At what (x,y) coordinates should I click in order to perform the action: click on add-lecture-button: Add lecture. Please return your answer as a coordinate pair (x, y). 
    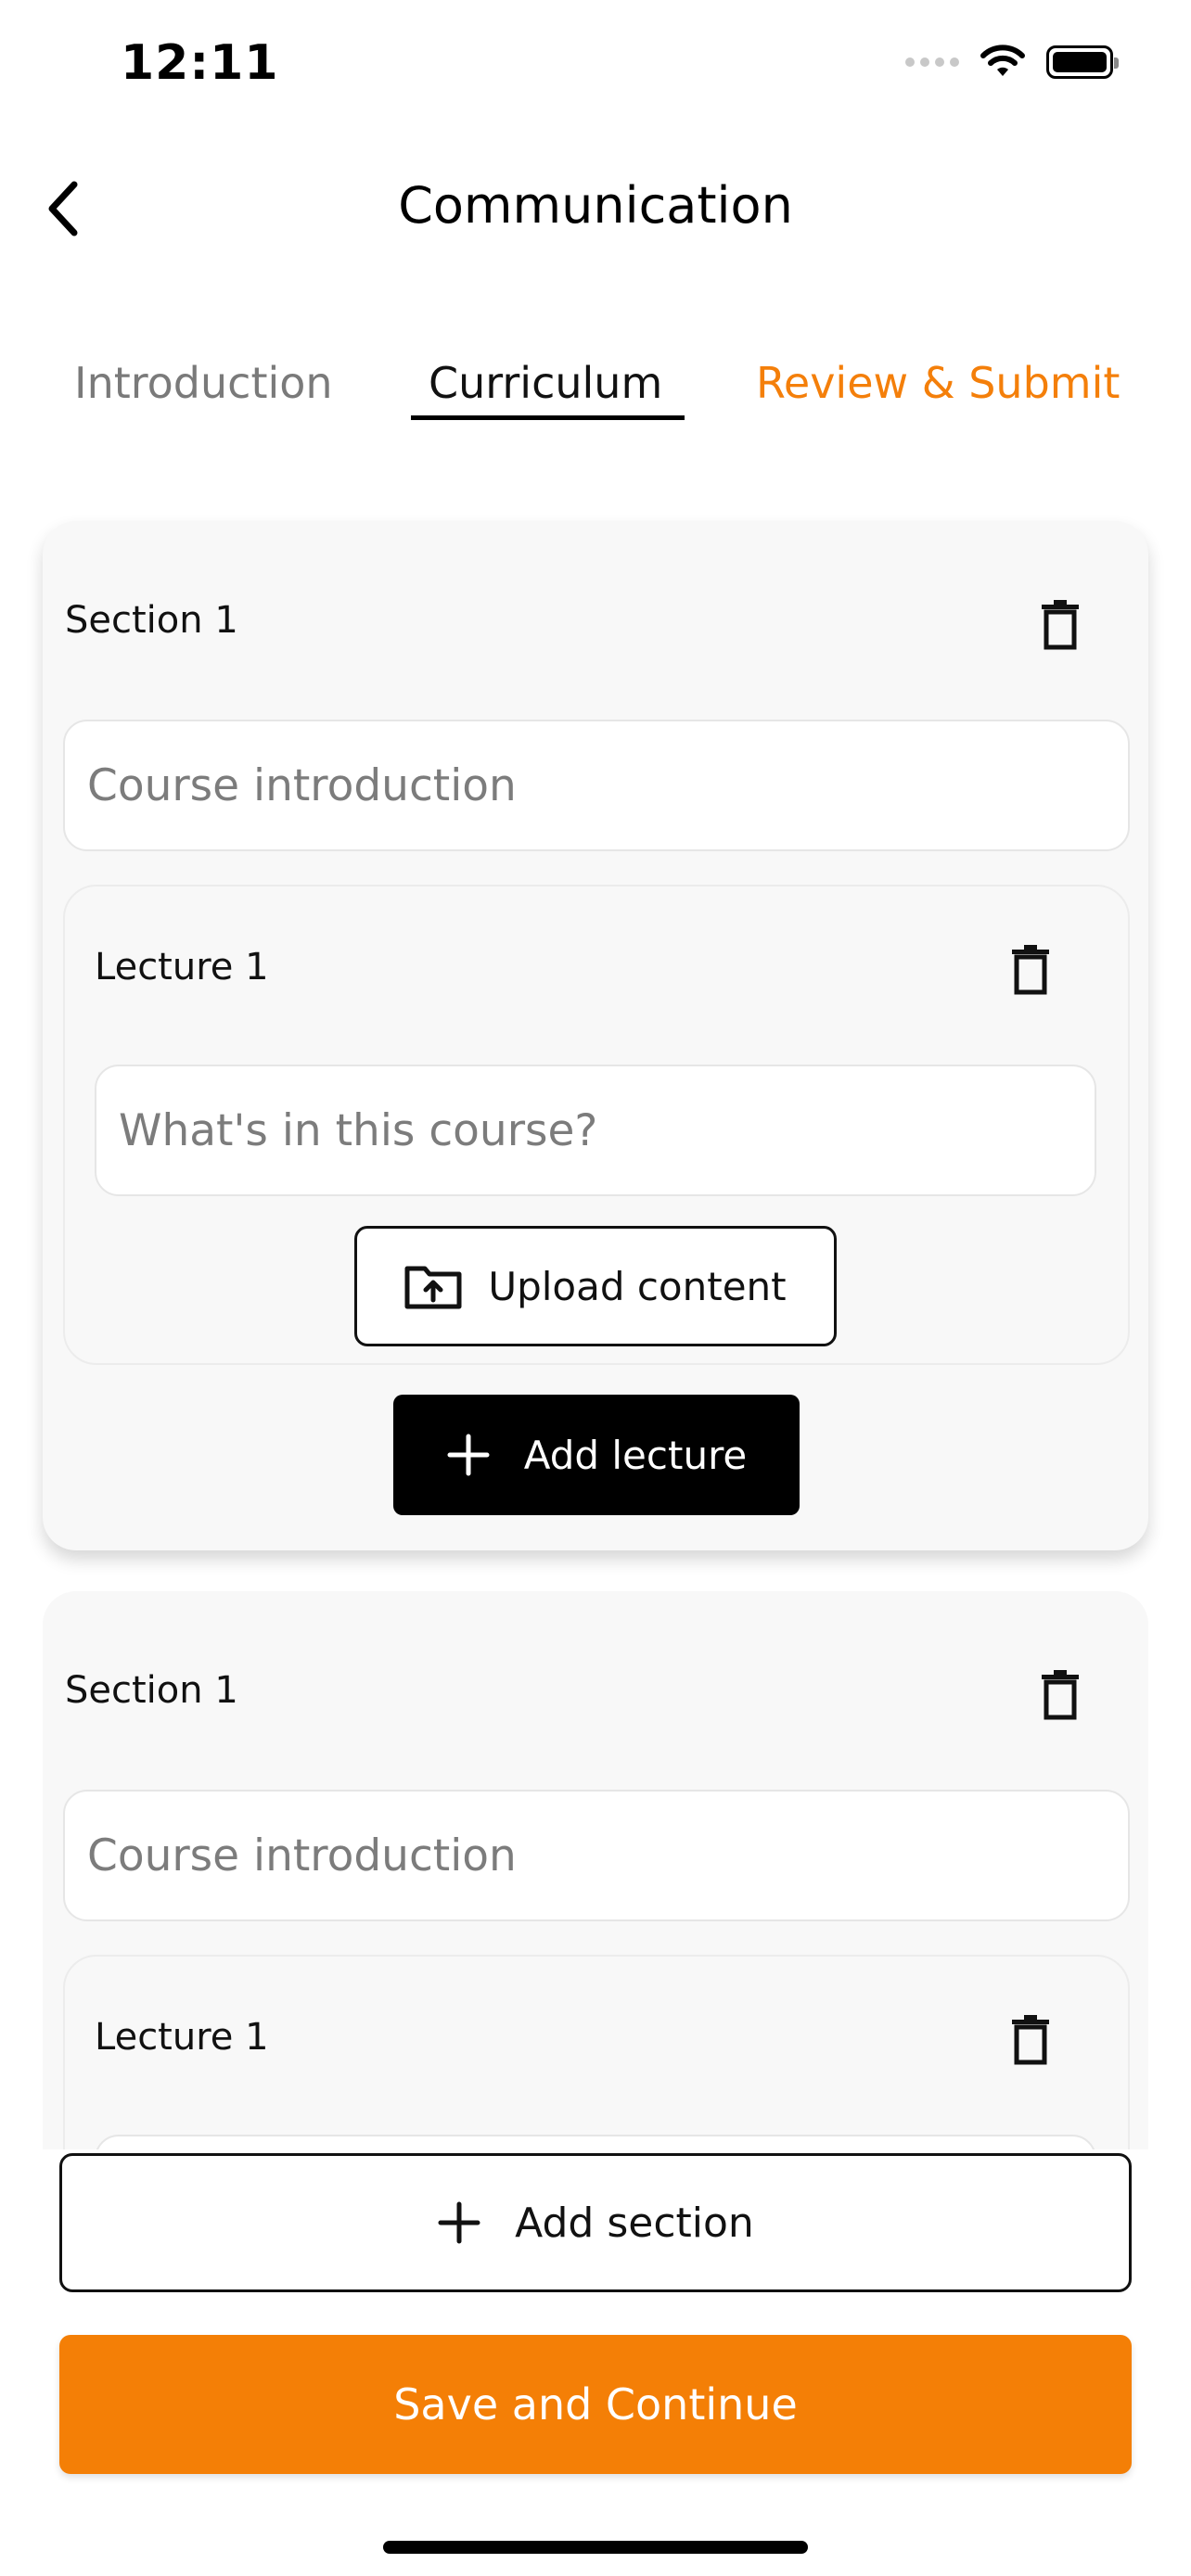
    Looking at the image, I should click on (597, 1455).